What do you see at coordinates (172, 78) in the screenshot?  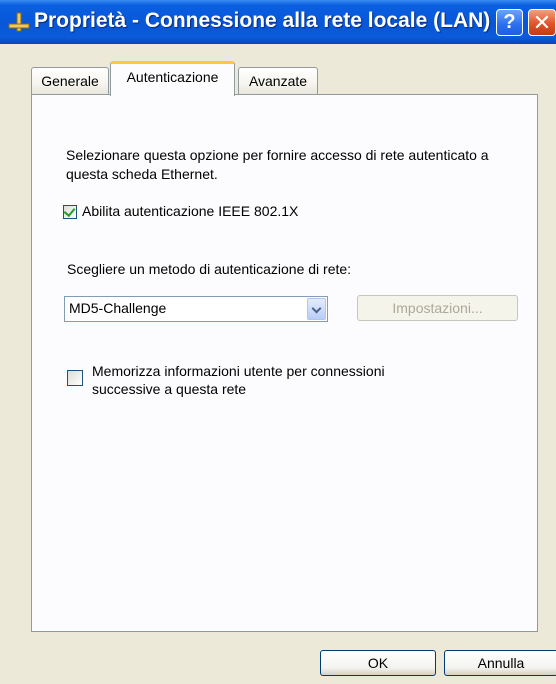 I see `tab-autenticazione: Autenticazione` at bounding box center [172, 78].